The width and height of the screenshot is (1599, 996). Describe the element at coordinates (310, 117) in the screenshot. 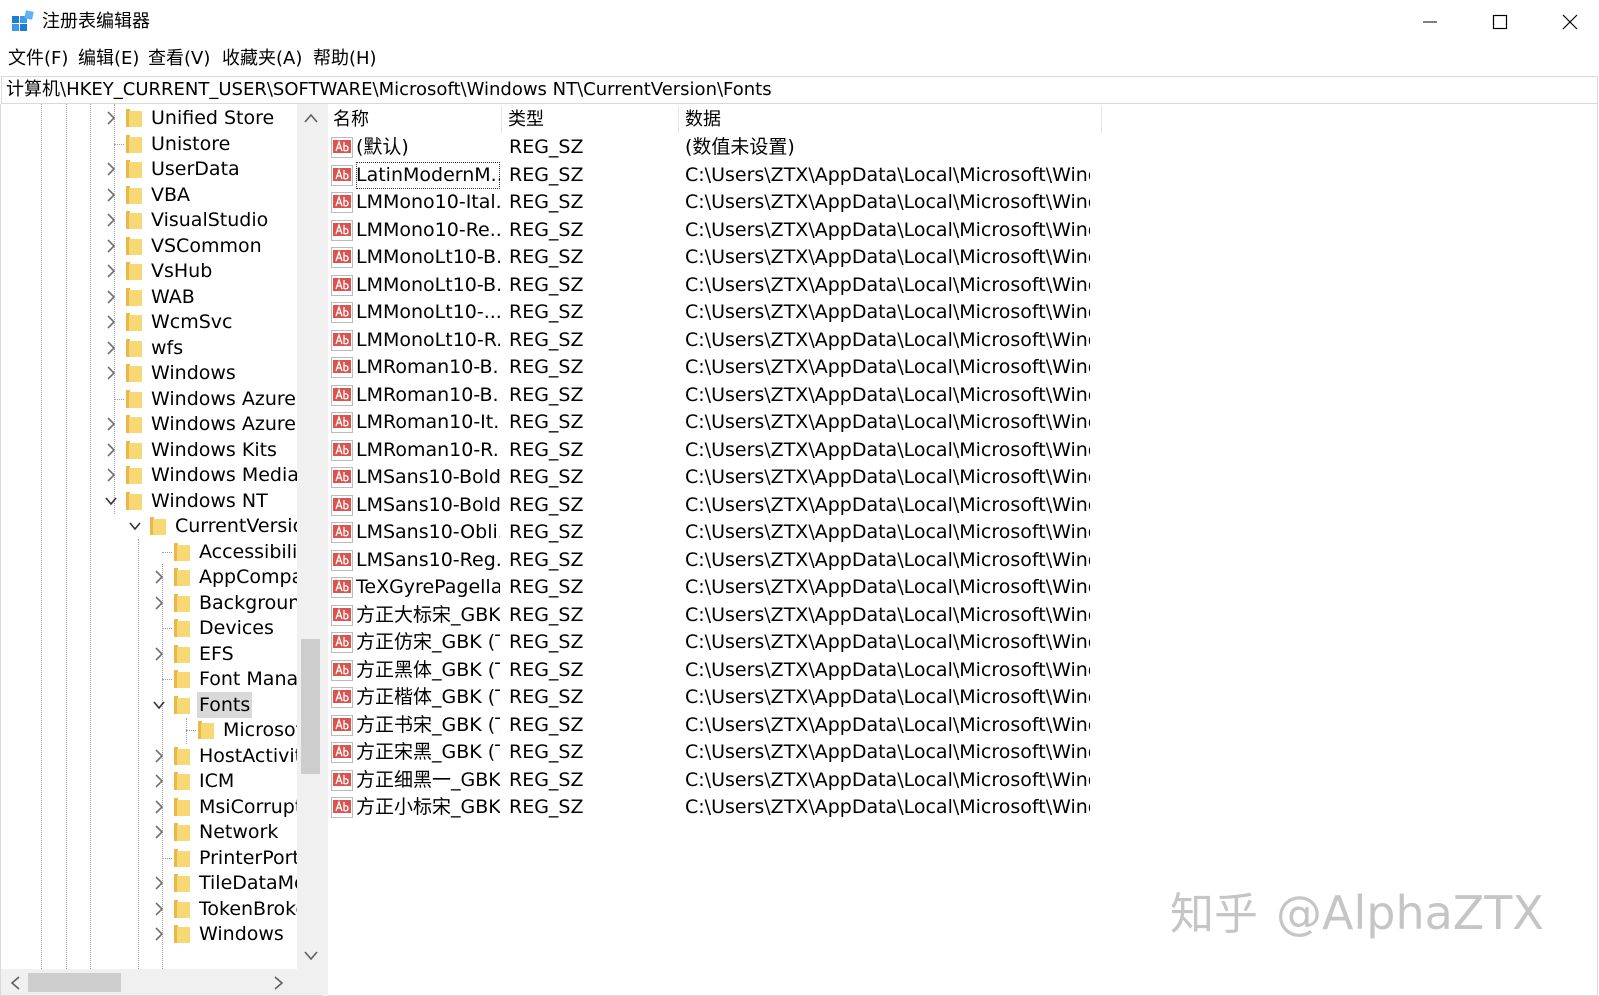

I see `scroll-up-button` at that location.